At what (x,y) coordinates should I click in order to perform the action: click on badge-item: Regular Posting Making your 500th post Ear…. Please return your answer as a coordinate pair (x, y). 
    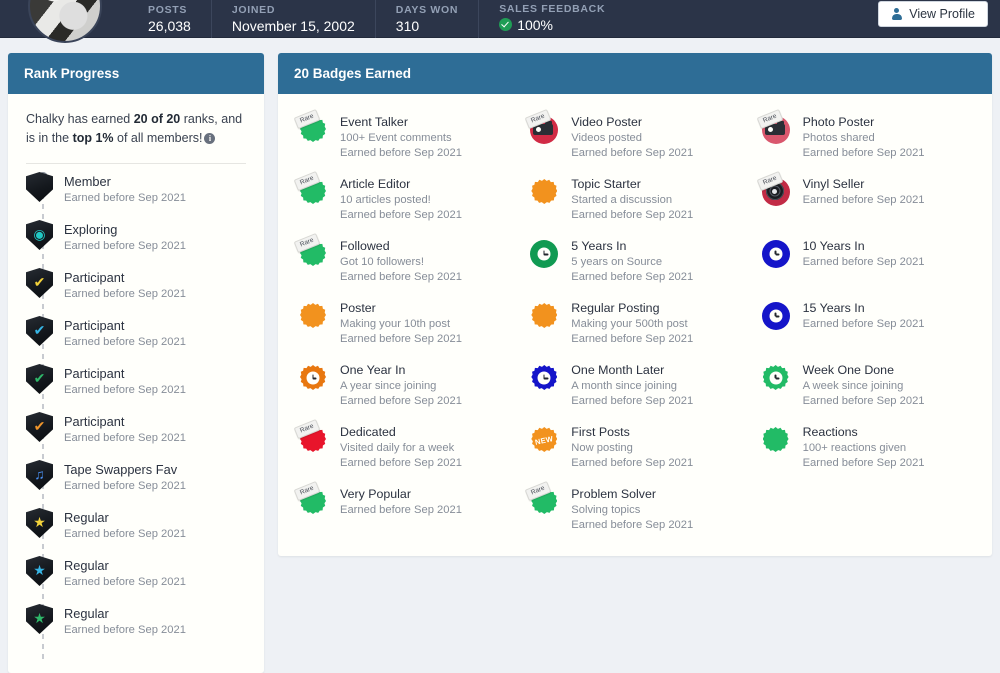
    Looking at the image, I should click on (634, 323).